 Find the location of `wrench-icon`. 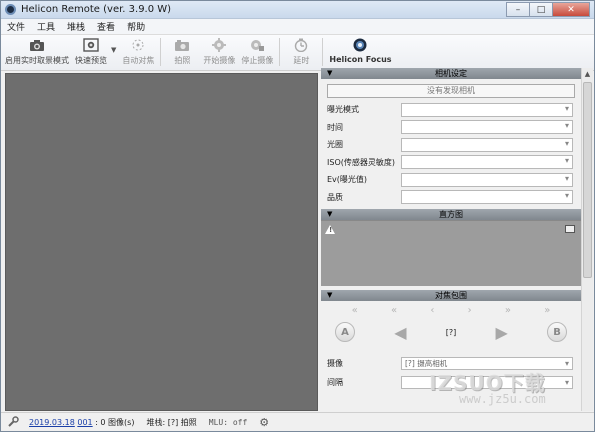

wrench-icon is located at coordinates (13, 422).